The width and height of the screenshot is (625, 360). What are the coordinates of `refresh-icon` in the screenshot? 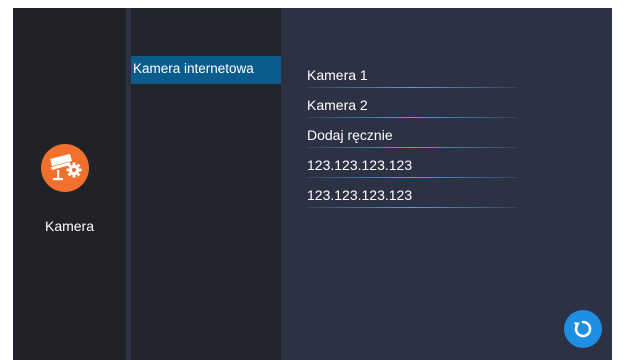 It's located at (582, 329).